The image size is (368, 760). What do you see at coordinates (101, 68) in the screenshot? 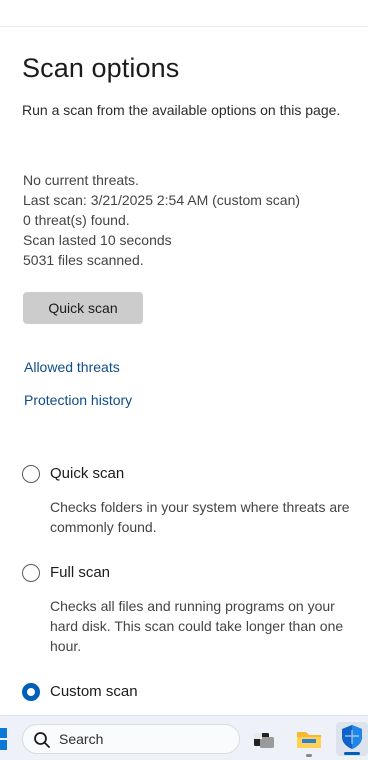
I see `page-title: Scan options` at bounding box center [101, 68].